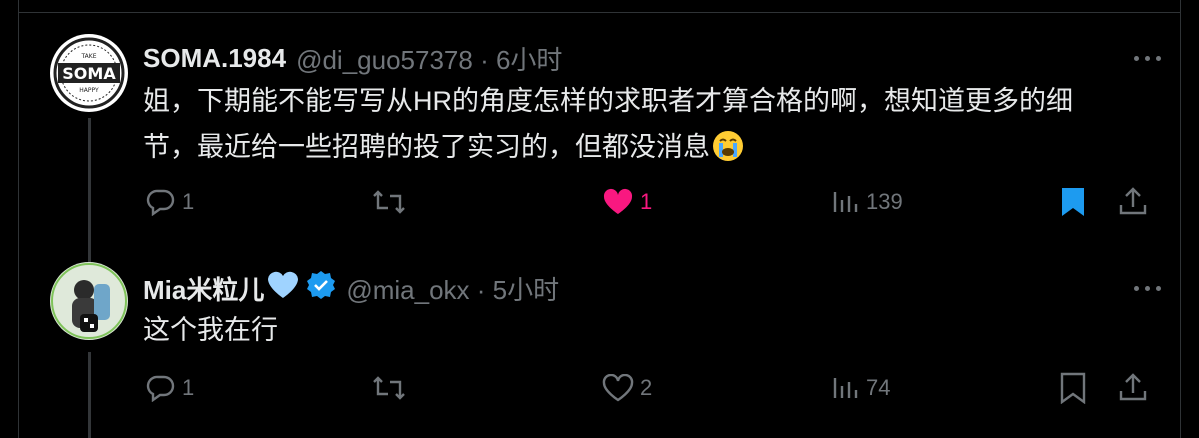 The width and height of the screenshot is (1199, 438). I want to click on svg-text: SOMA, so click(89, 73).